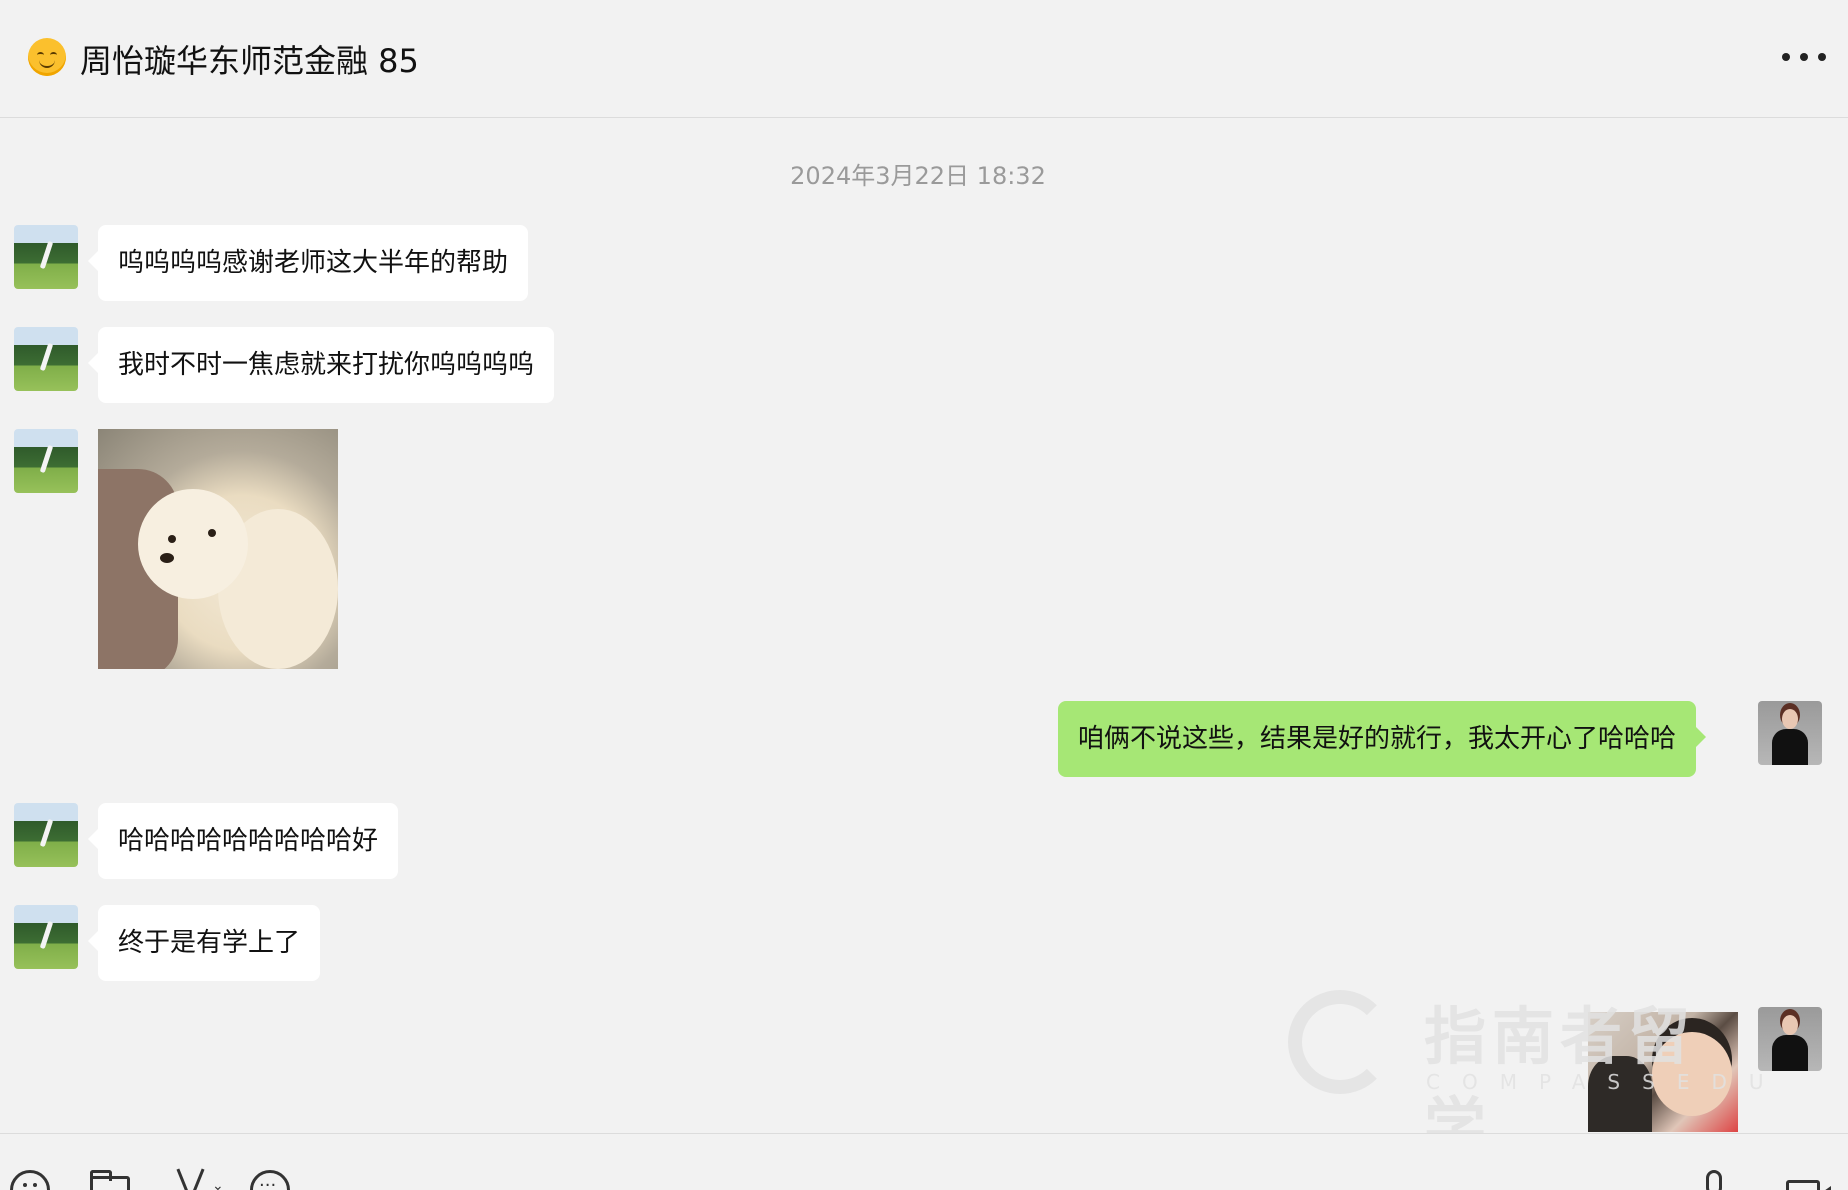 Image resolution: width=1848 pixels, height=1190 pixels. I want to click on folder-icon, so click(110, 1180).